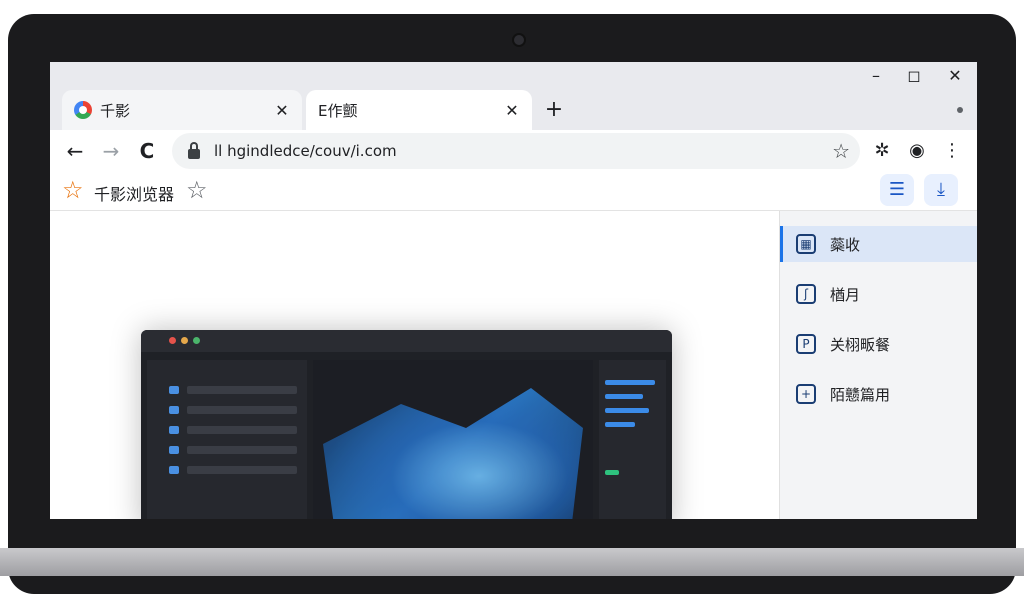 The image size is (1024, 594). Describe the element at coordinates (878, 244) in the screenshot. I see `side-item-favorites: ▦ 蘂收` at that location.